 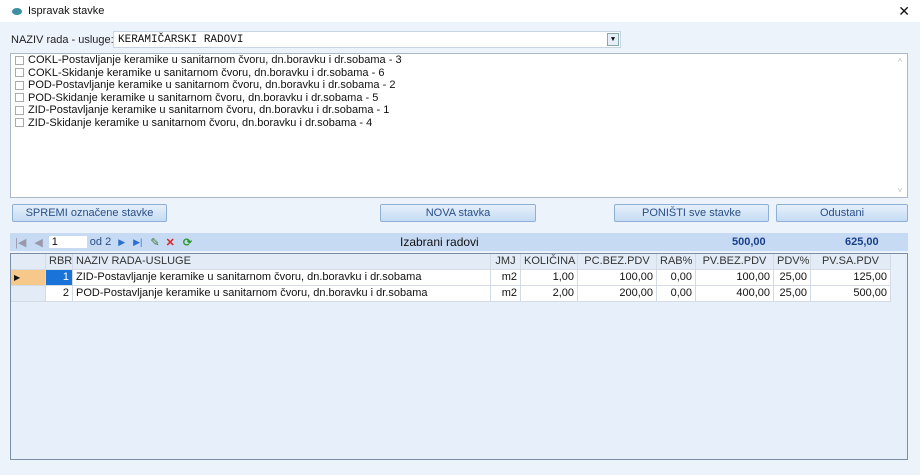 What do you see at coordinates (617, 294) in the screenshot?
I see `table-cell: 200,00` at bounding box center [617, 294].